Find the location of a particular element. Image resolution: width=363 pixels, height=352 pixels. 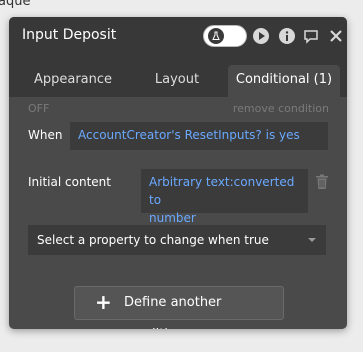

define-condition-button: + Define another condition is located at coordinates (179, 307).